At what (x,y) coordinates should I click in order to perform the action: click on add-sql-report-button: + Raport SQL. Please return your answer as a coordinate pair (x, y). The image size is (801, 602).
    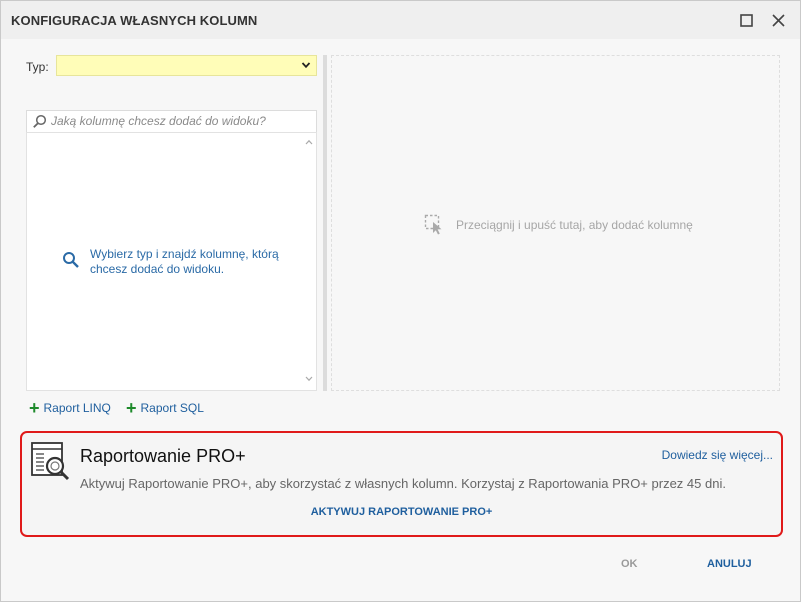
    Looking at the image, I should click on (165, 408).